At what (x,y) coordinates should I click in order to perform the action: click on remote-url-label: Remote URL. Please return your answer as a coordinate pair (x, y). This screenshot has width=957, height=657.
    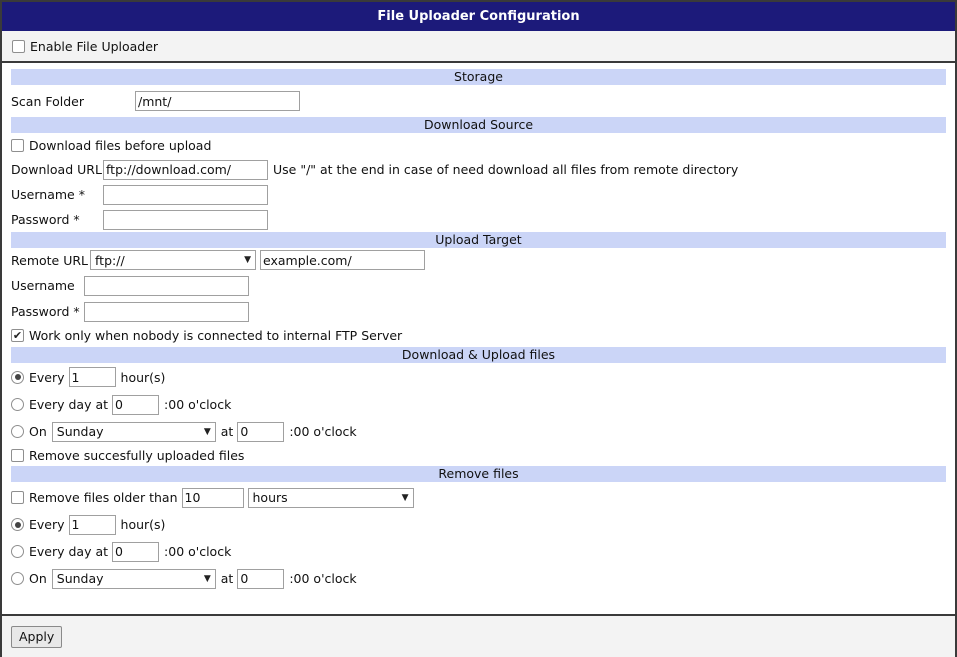
    Looking at the image, I should click on (50, 260).